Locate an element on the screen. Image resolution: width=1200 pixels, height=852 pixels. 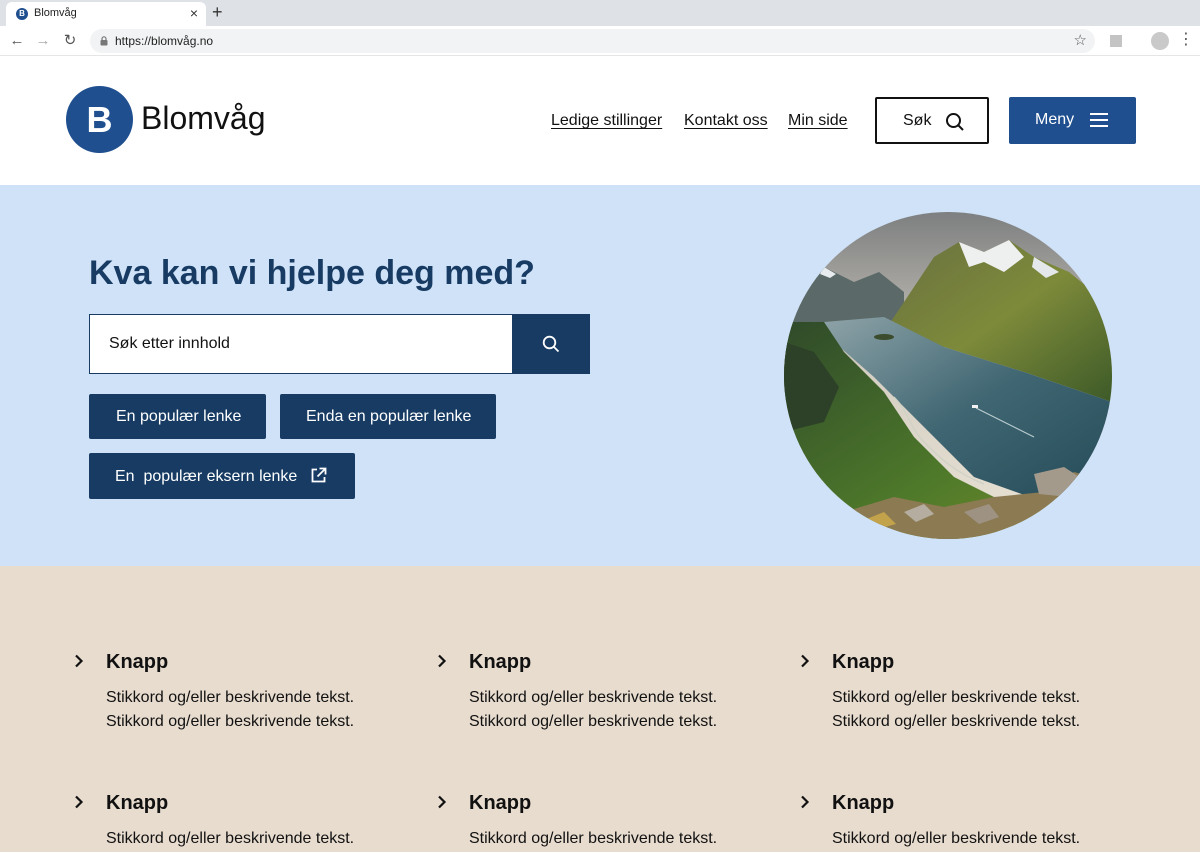
hero-title: Kva kan vi hjelpe deg med? is located at coordinates (312, 273).